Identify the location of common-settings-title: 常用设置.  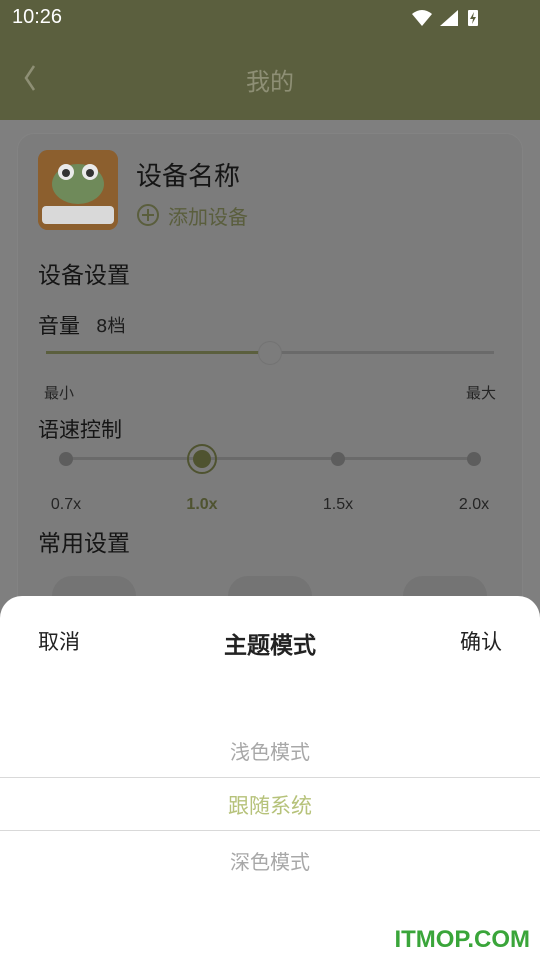
(84, 544).